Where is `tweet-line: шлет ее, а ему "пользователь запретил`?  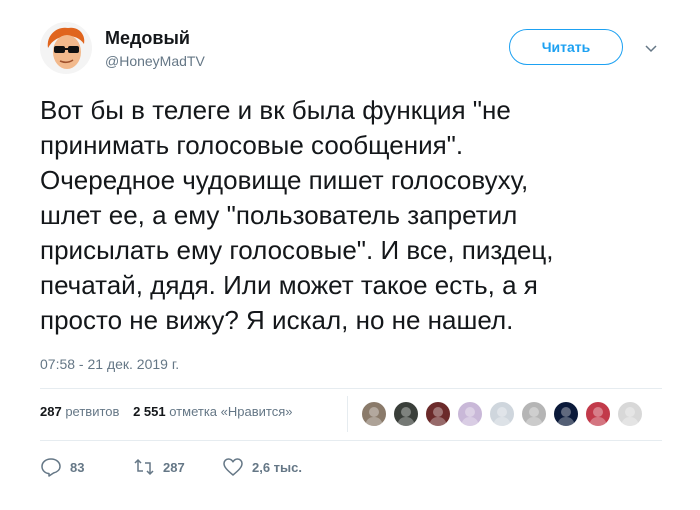
tweet-line: шлет ее, а ему "пользователь запретил is located at coordinates (279, 215).